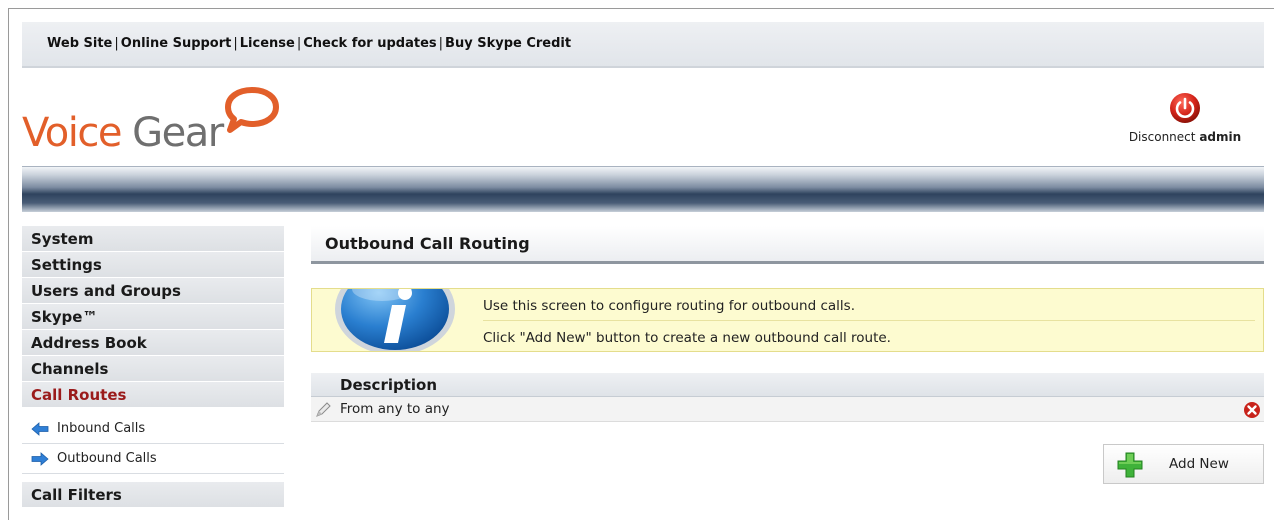  Describe the element at coordinates (72, 133) in the screenshot. I see `logo-word-voice: Voice` at that location.